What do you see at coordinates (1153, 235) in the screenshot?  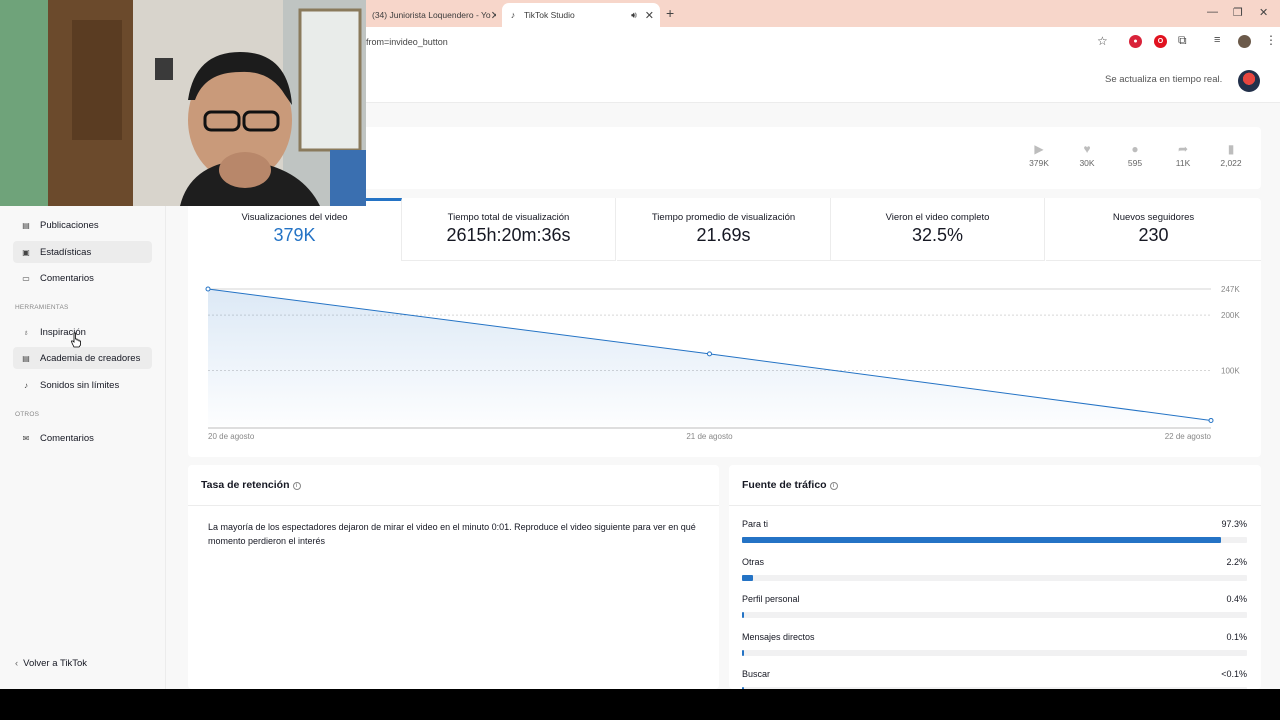 I see `metric-value: 230` at bounding box center [1153, 235].